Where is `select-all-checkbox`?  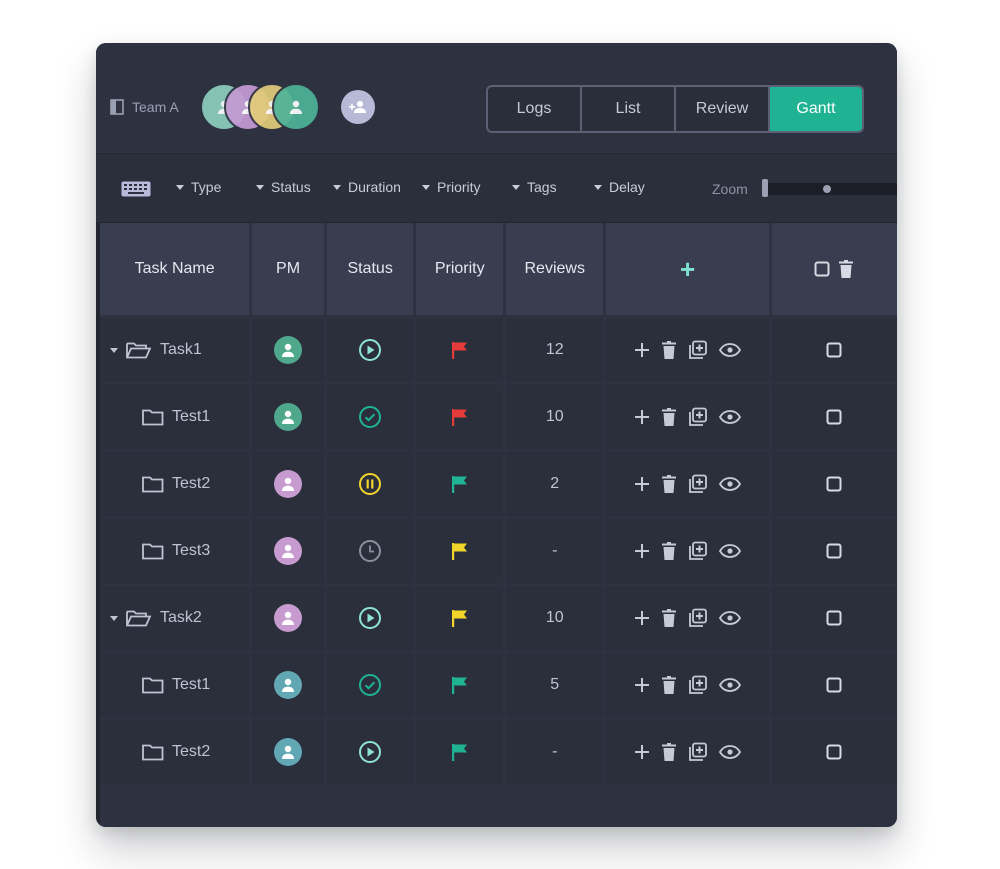
select-all-checkbox is located at coordinates (822, 269).